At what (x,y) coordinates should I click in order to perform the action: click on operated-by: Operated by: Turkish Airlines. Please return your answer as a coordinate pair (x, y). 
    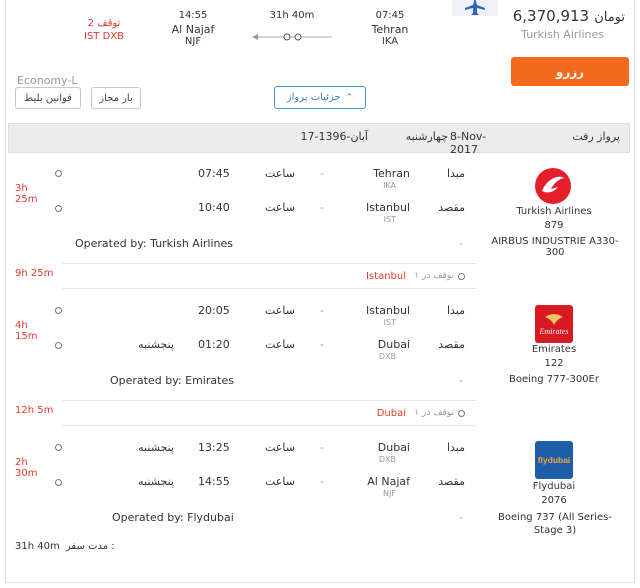
    Looking at the image, I should click on (154, 243).